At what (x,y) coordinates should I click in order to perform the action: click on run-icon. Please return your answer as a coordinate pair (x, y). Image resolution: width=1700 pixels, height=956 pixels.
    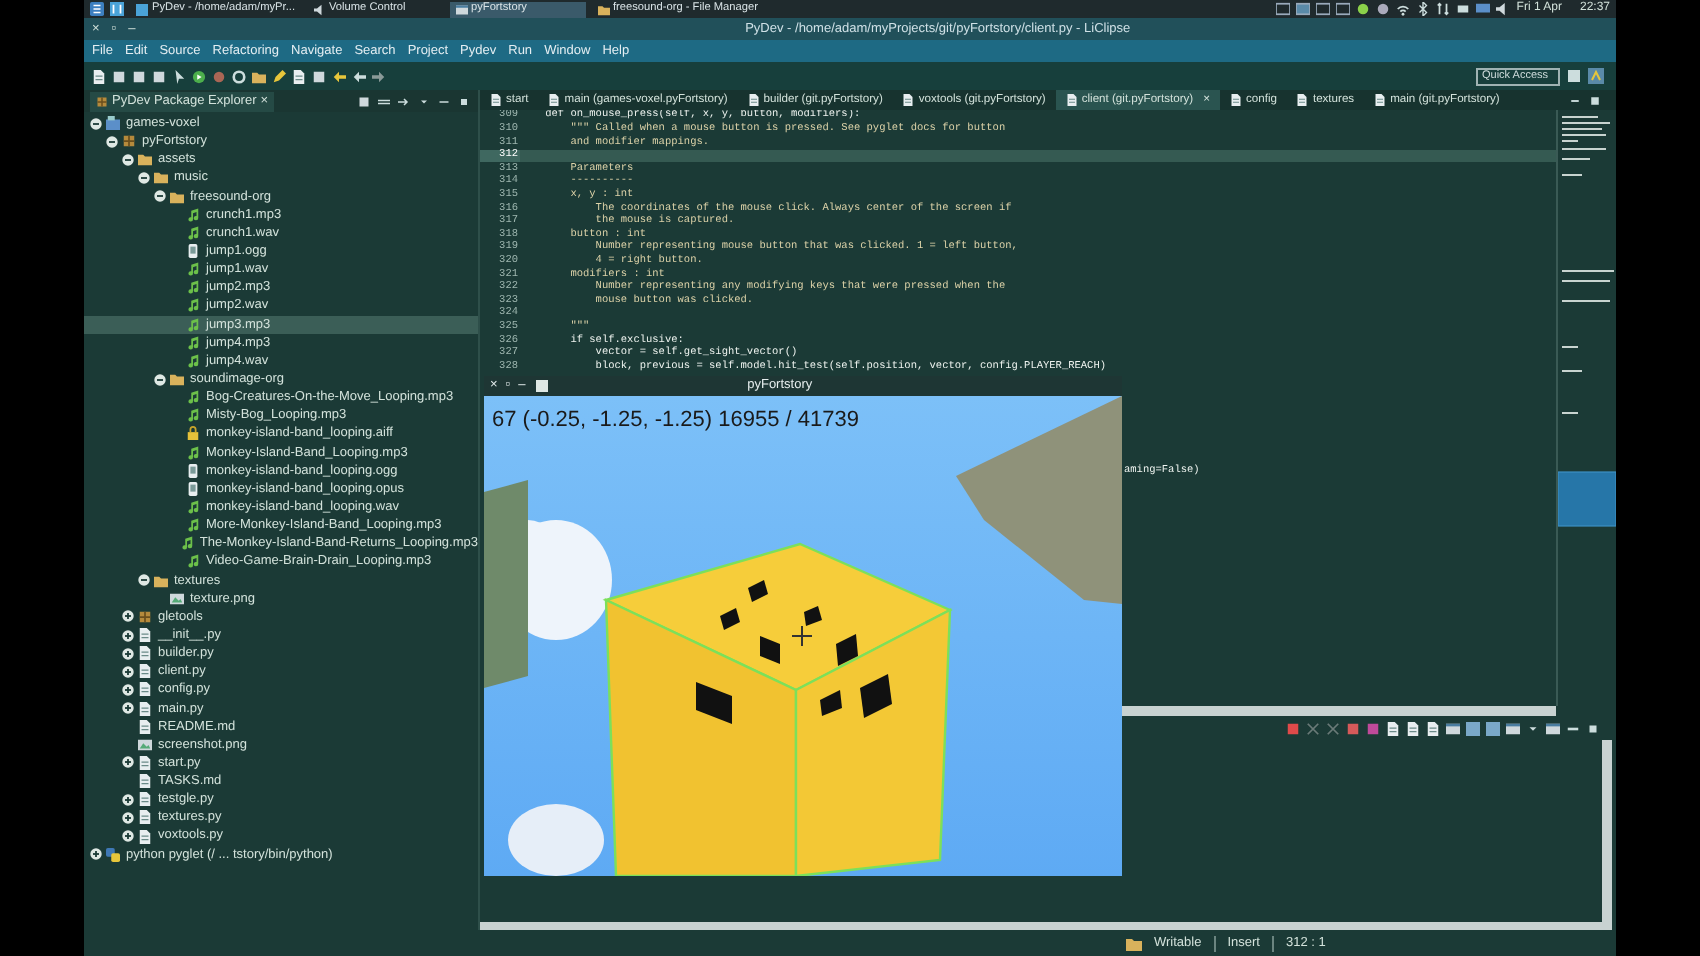
    Looking at the image, I should click on (199, 76).